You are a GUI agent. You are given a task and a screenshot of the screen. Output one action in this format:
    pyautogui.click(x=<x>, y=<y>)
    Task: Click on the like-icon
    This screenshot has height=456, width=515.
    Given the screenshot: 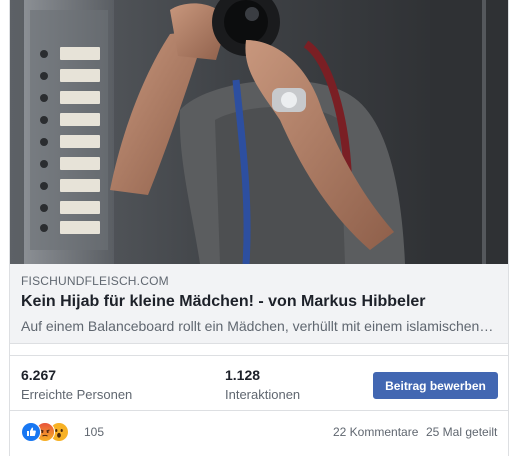 What is the action you would take?
    pyautogui.click(x=31, y=432)
    